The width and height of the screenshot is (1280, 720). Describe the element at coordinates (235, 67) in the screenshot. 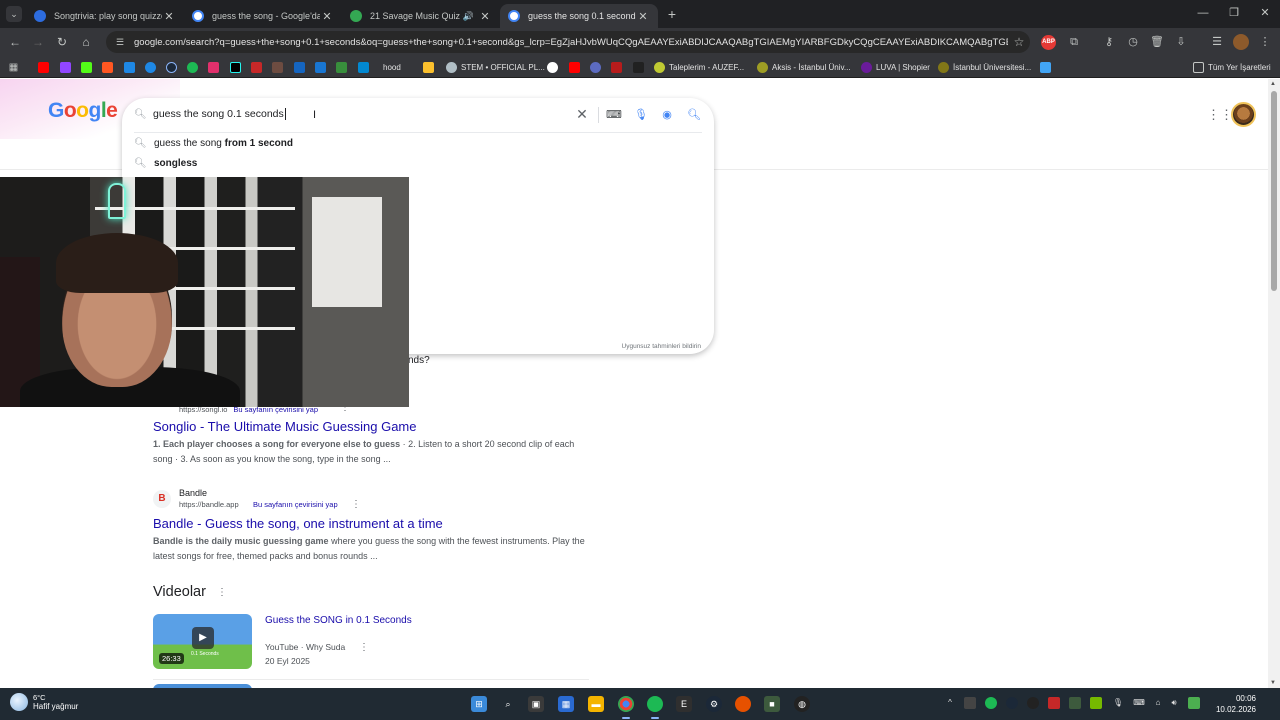

I see `bookmark-tiktok` at that location.